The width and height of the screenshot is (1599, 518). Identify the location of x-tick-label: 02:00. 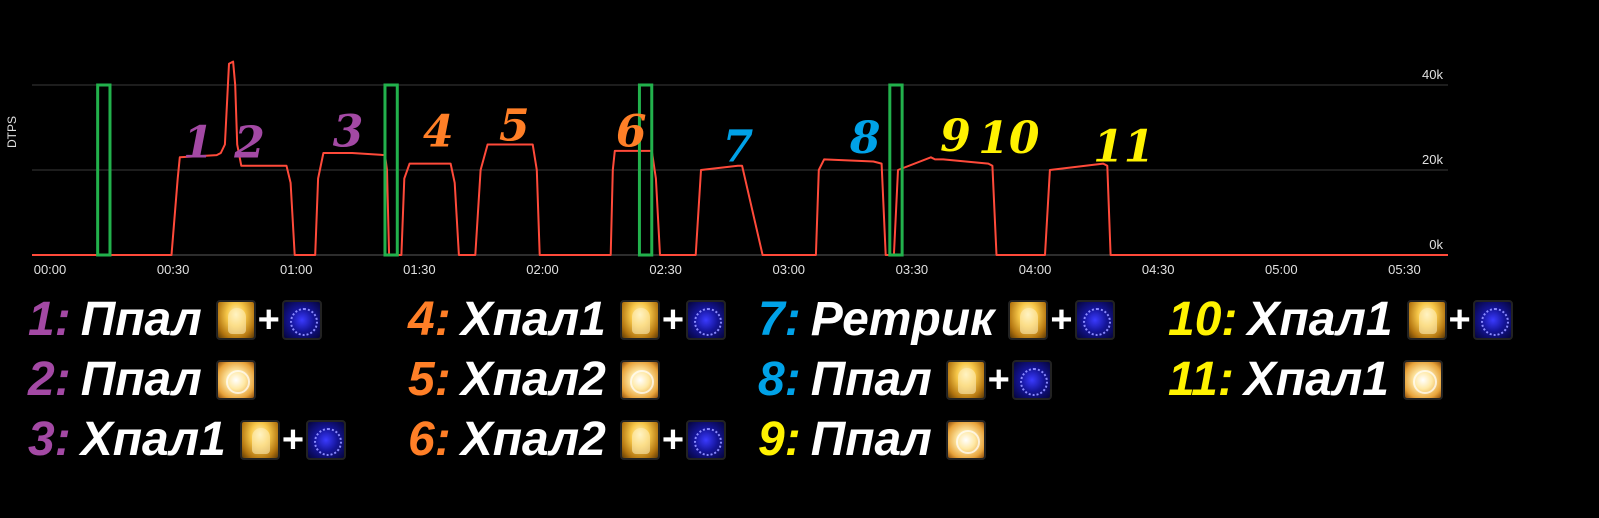
(542, 269).